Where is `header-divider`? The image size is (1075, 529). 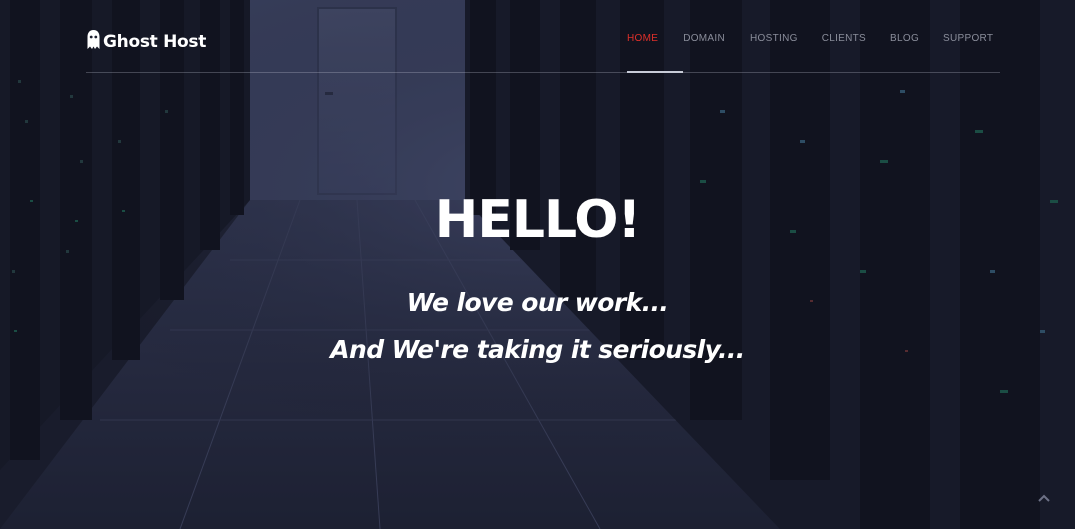
header-divider is located at coordinates (543, 72).